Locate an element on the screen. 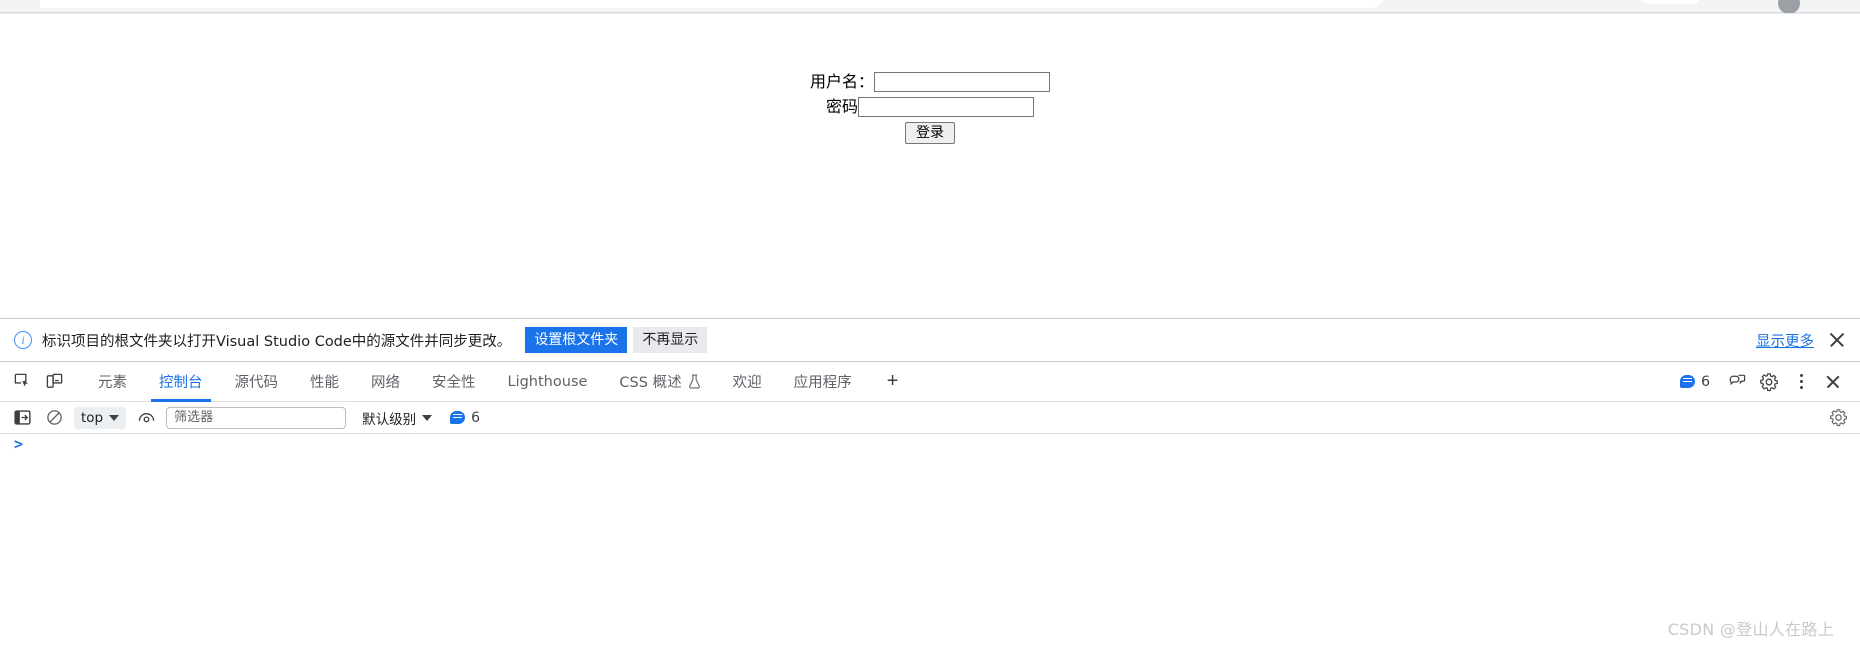 The image size is (1860, 654). console-message-badge: 6 is located at coordinates (1695, 382).